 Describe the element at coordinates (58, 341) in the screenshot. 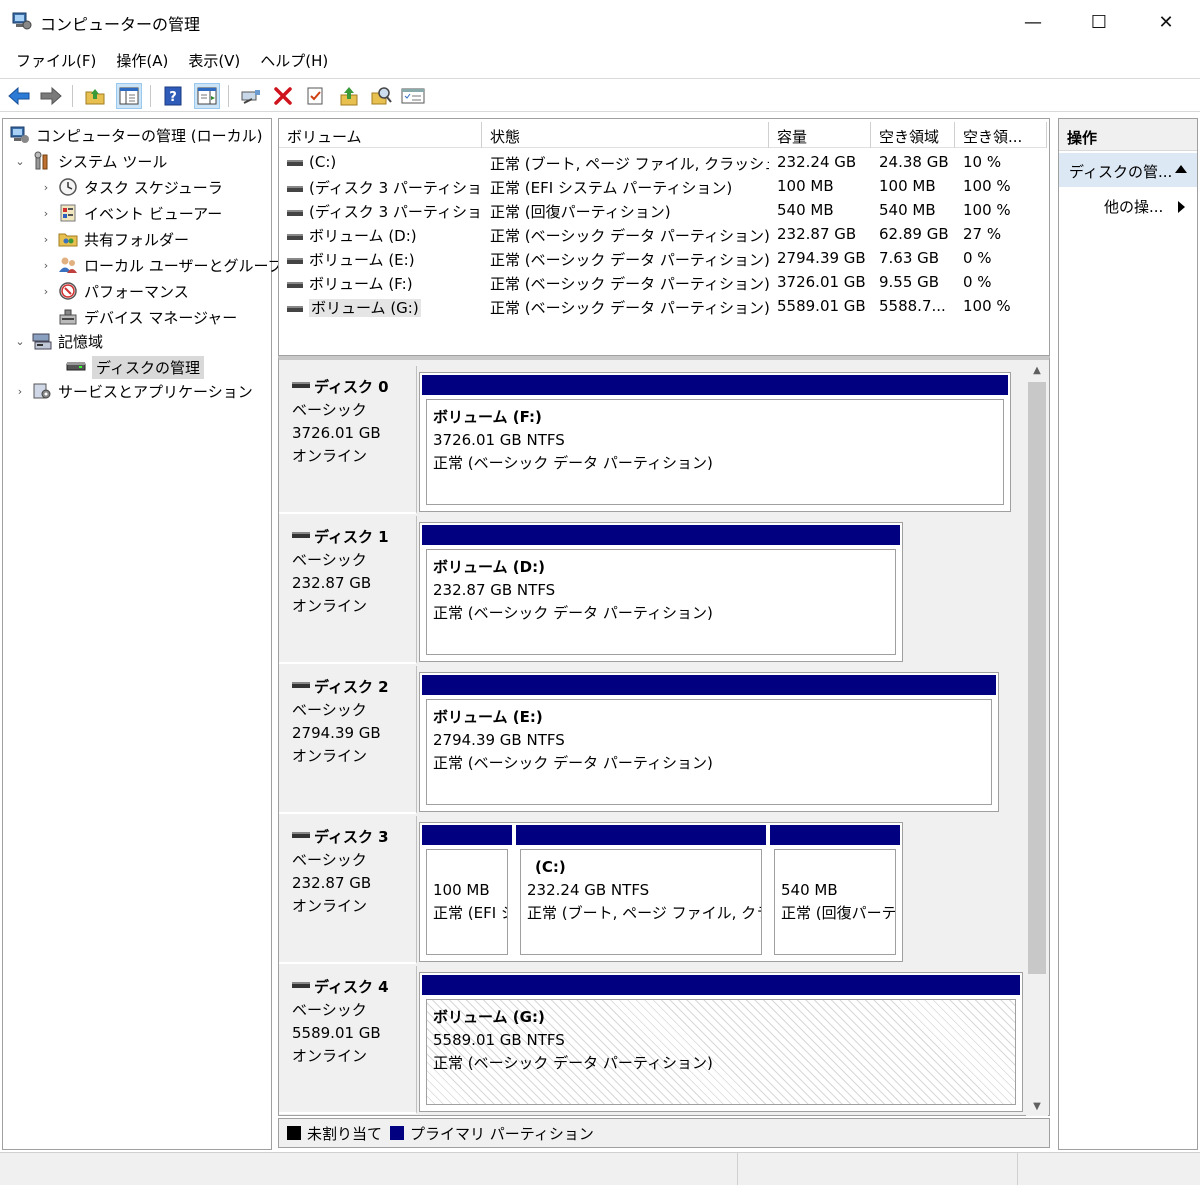

I see `tree-item-storage: ⌄ 記憶域` at that location.